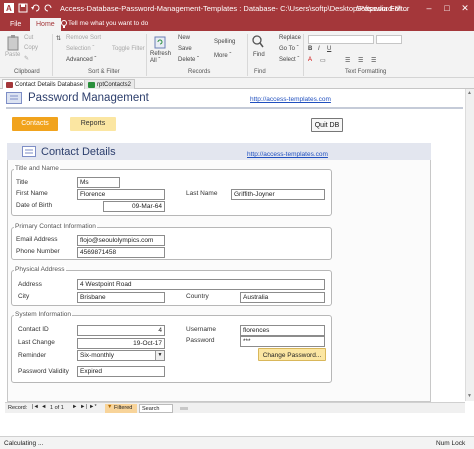 The width and height of the screenshot is (474, 449). Describe the element at coordinates (31, 48) in the screenshot. I see `copy-button: Copy` at that location.